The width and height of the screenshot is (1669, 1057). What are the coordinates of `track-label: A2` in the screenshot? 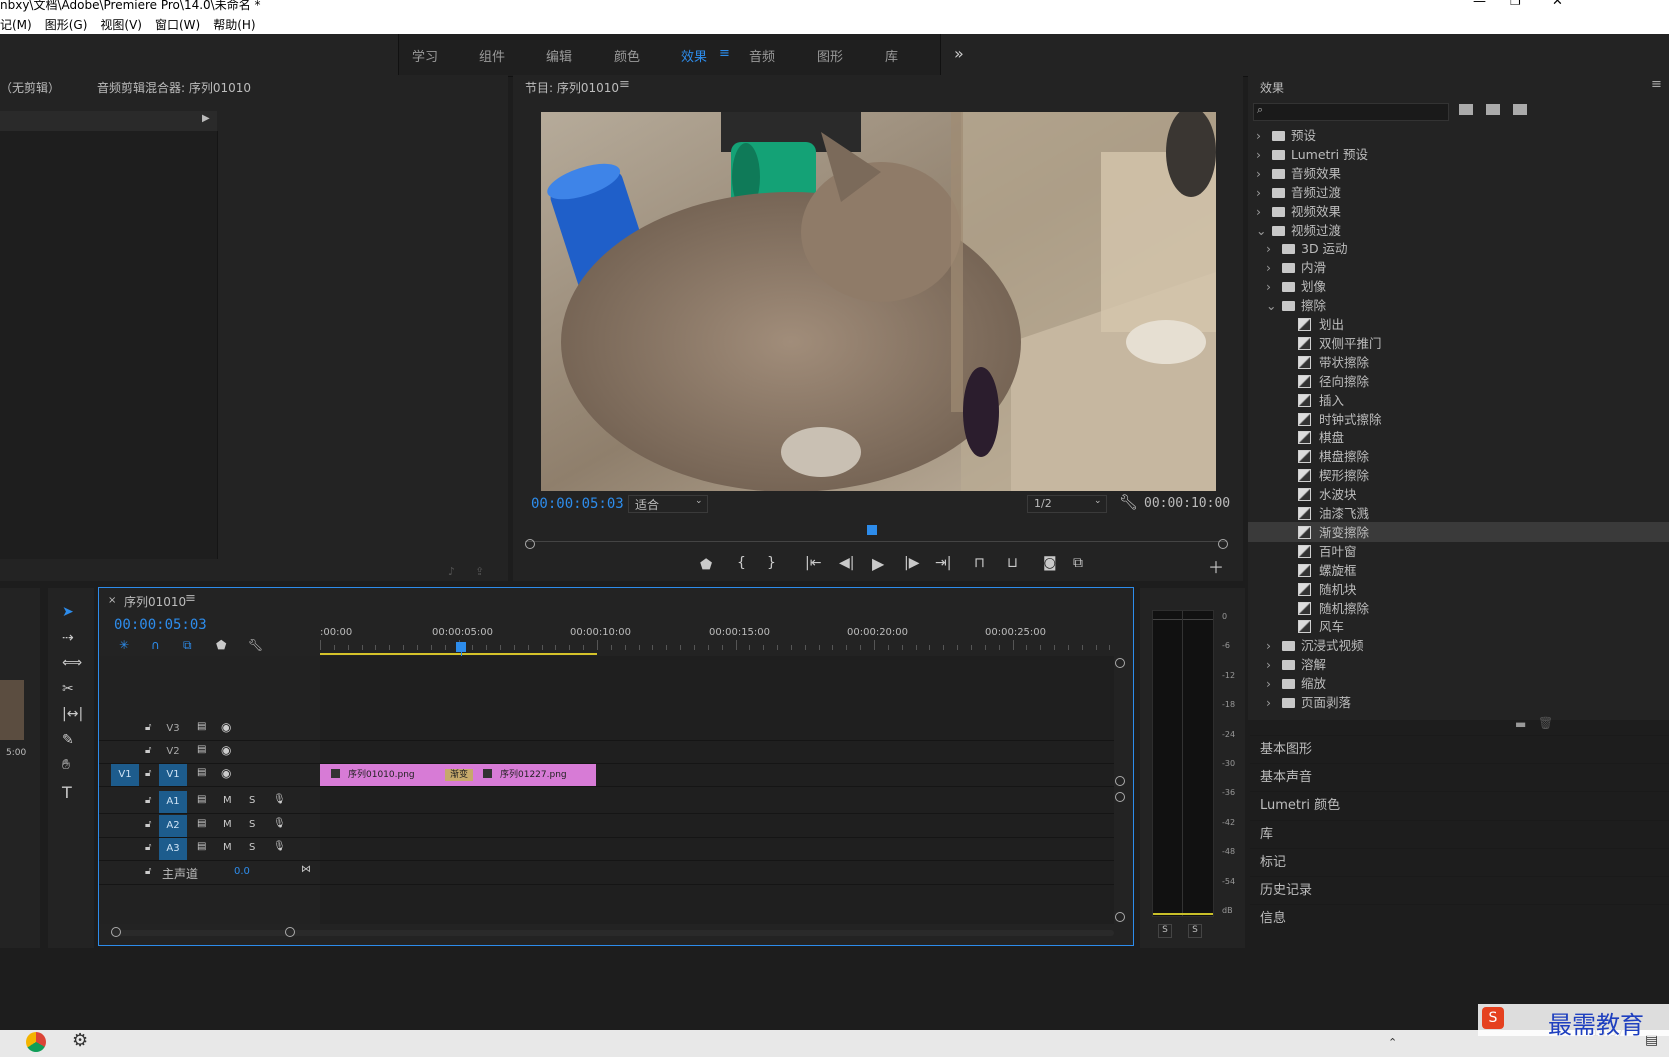 It's located at (173, 826).